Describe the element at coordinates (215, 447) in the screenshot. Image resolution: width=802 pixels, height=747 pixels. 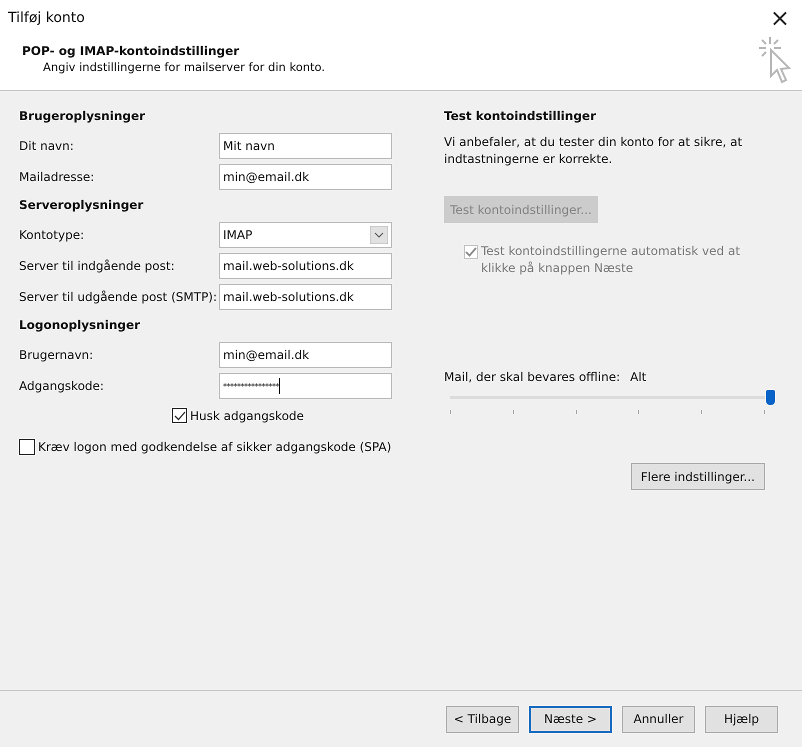
I see `checkbox-label: Kræv logon med godkendelse af sikker adgangskode (SPA)` at that location.